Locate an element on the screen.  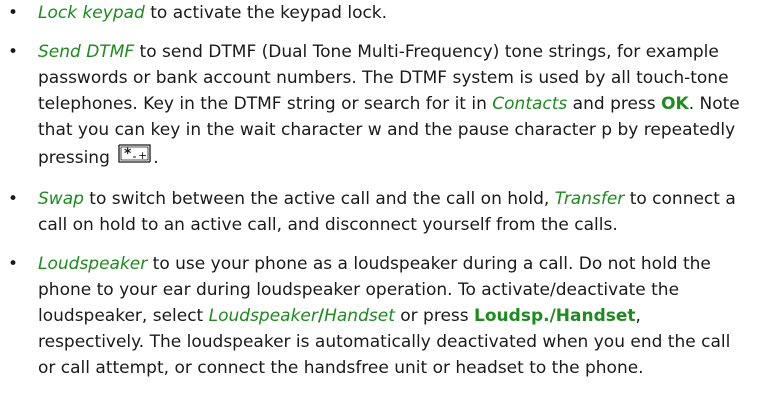
term-swap: Swap is located at coordinates (61, 199).